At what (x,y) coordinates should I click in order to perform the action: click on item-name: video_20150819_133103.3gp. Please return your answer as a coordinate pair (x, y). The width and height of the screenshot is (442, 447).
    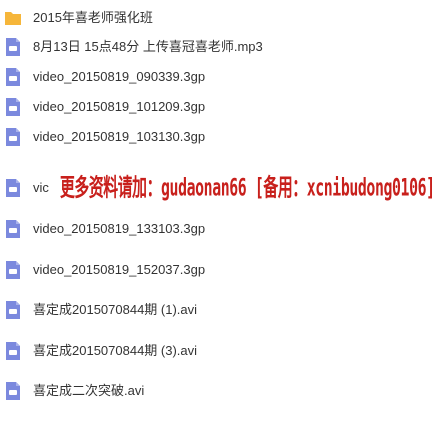
    Looking at the image, I should click on (119, 228).